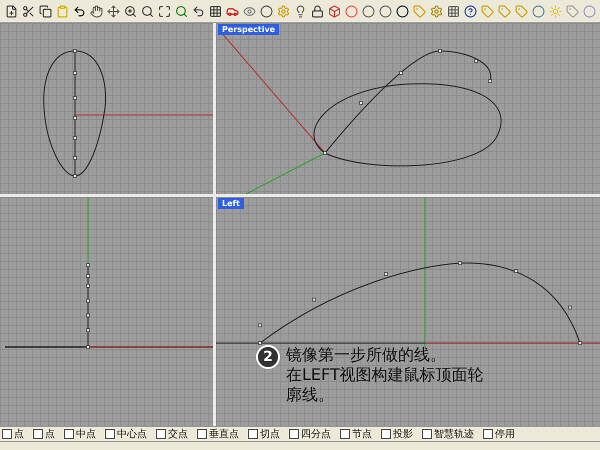 This screenshot has height=450, width=600. I want to click on step-number: 2, so click(268, 357).